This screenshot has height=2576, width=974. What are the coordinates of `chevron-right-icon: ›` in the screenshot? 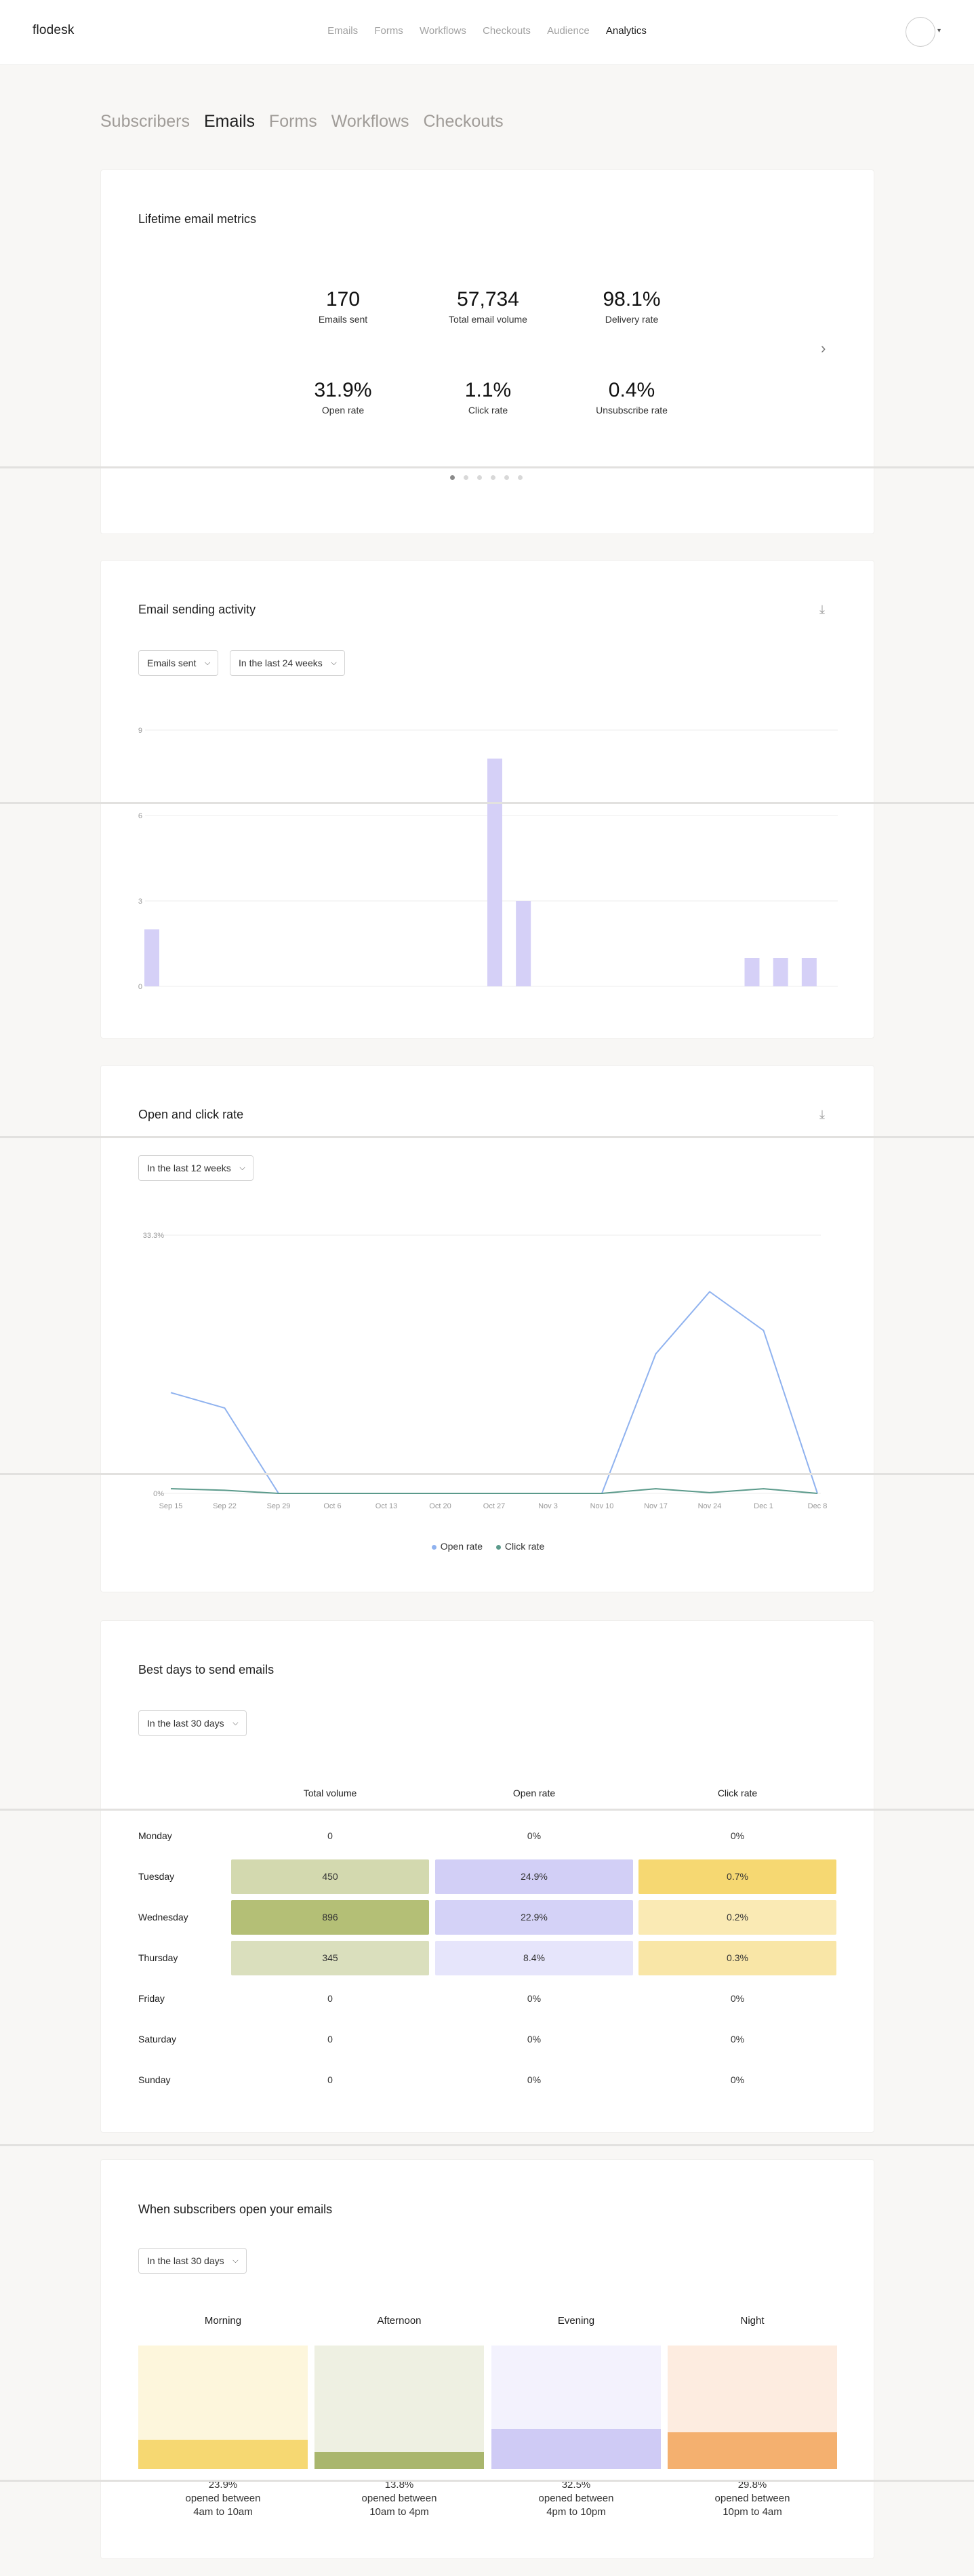 It's located at (823, 348).